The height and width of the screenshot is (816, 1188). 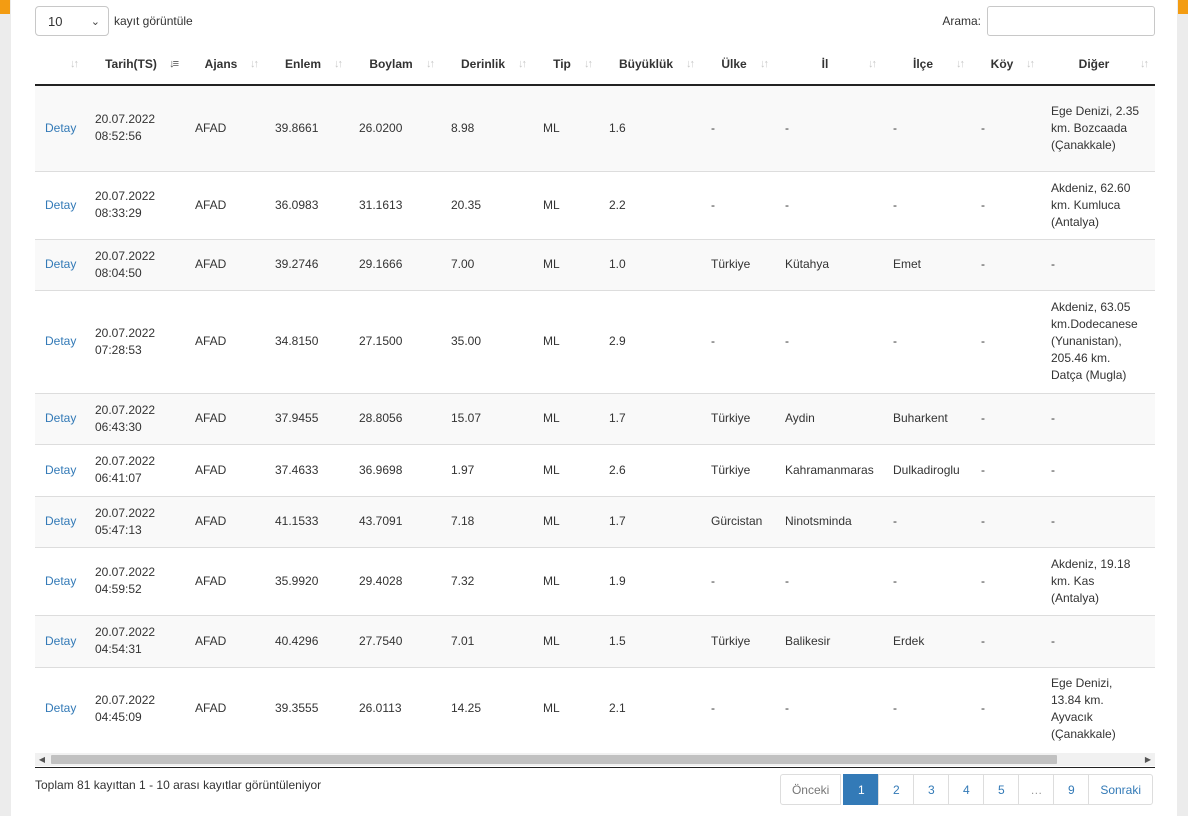 What do you see at coordinates (927, 65) in the screenshot?
I see `column-header-10: İlçe ↓↑` at bounding box center [927, 65].